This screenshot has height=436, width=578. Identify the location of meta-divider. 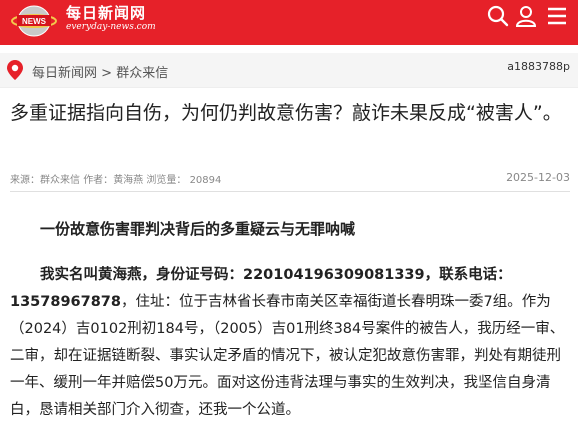
(290, 191).